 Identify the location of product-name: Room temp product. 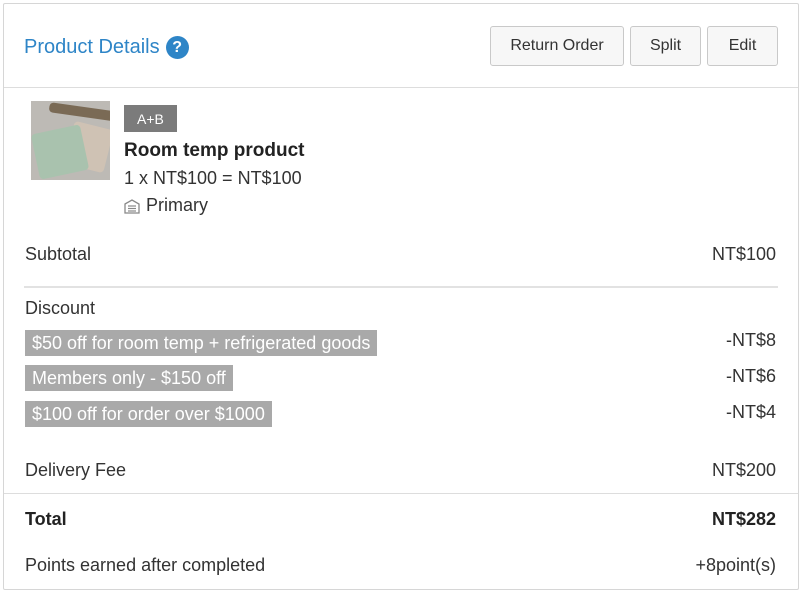
(214, 150).